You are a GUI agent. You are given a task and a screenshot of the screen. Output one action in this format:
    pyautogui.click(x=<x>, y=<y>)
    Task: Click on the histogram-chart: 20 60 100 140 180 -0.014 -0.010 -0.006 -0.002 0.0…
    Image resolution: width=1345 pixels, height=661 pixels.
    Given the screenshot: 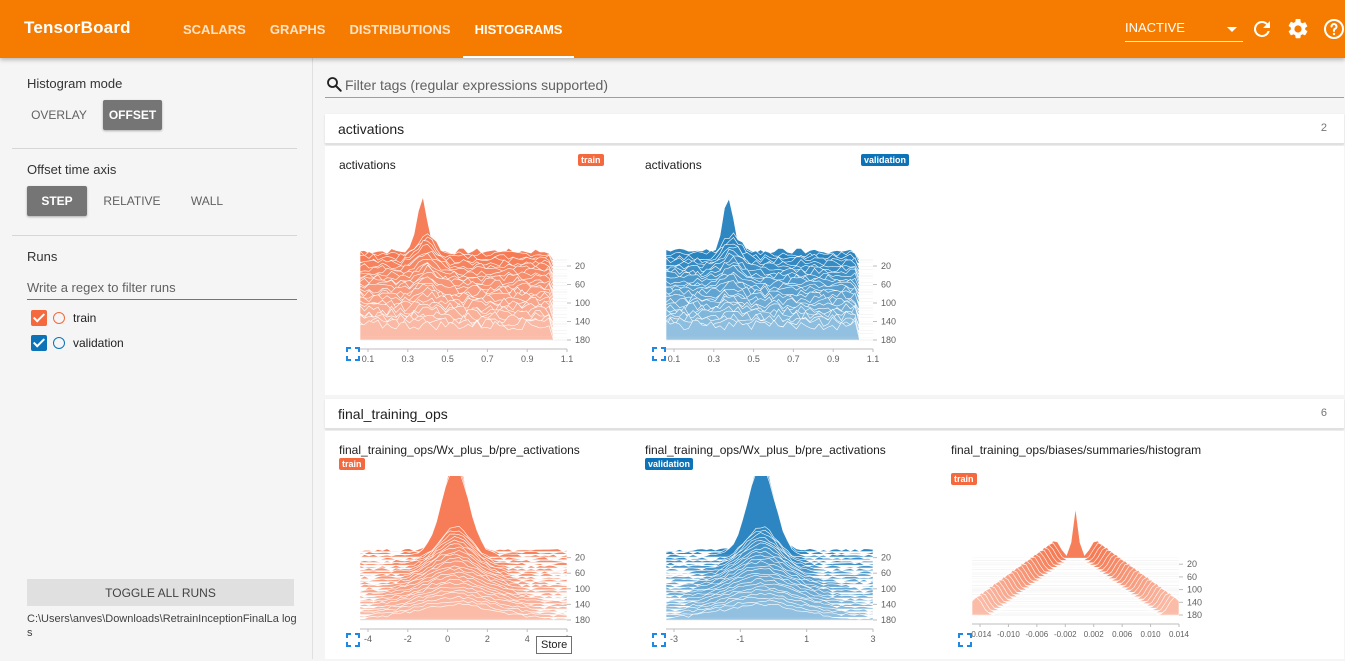 What is the action you would take?
    pyautogui.click(x=1082, y=571)
    